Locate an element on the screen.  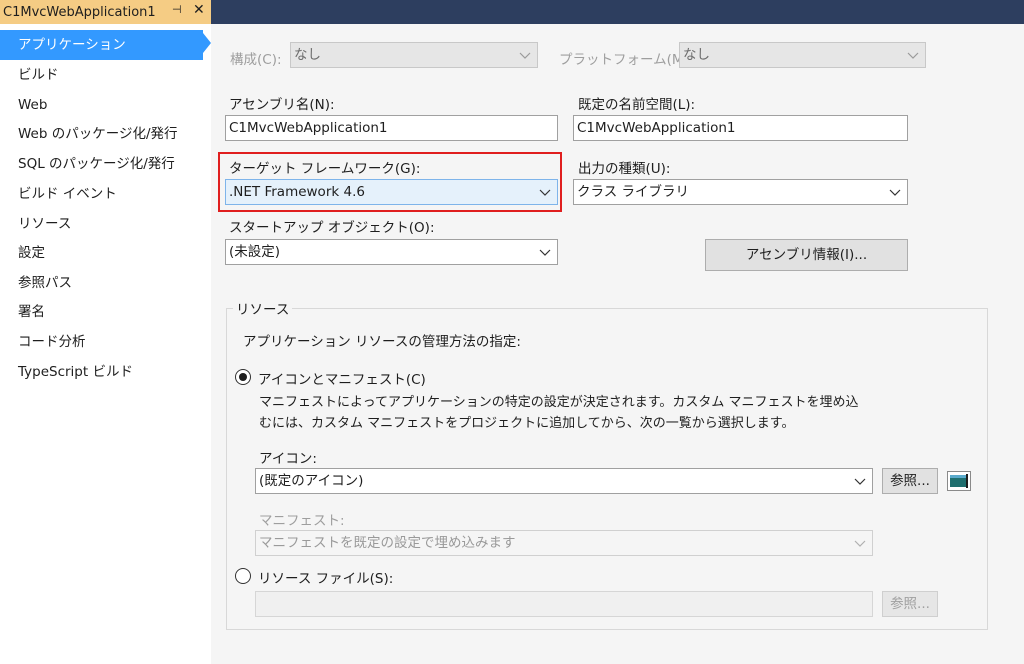
resource-file-radio is located at coordinates (243, 576).